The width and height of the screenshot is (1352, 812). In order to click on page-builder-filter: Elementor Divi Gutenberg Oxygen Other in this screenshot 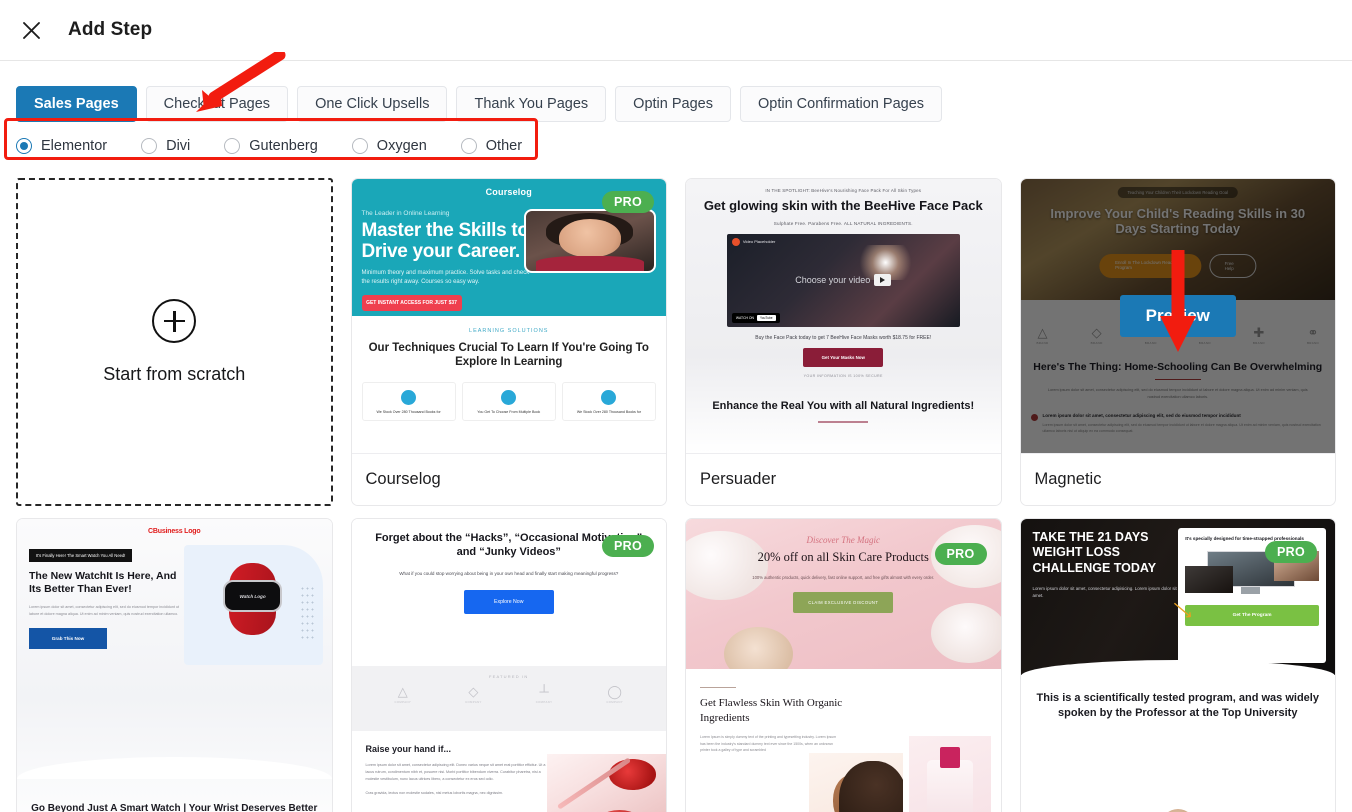, I will do `click(676, 143)`.